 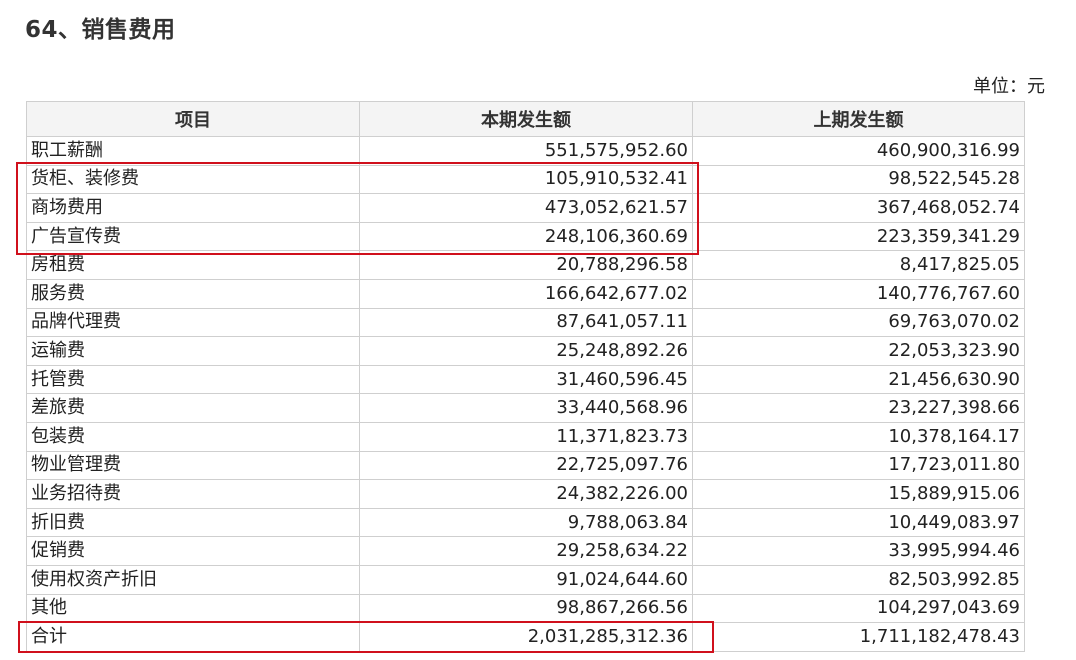 What do you see at coordinates (193, 119) in the screenshot?
I see `header-item: 项目` at bounding box center [193, 119].